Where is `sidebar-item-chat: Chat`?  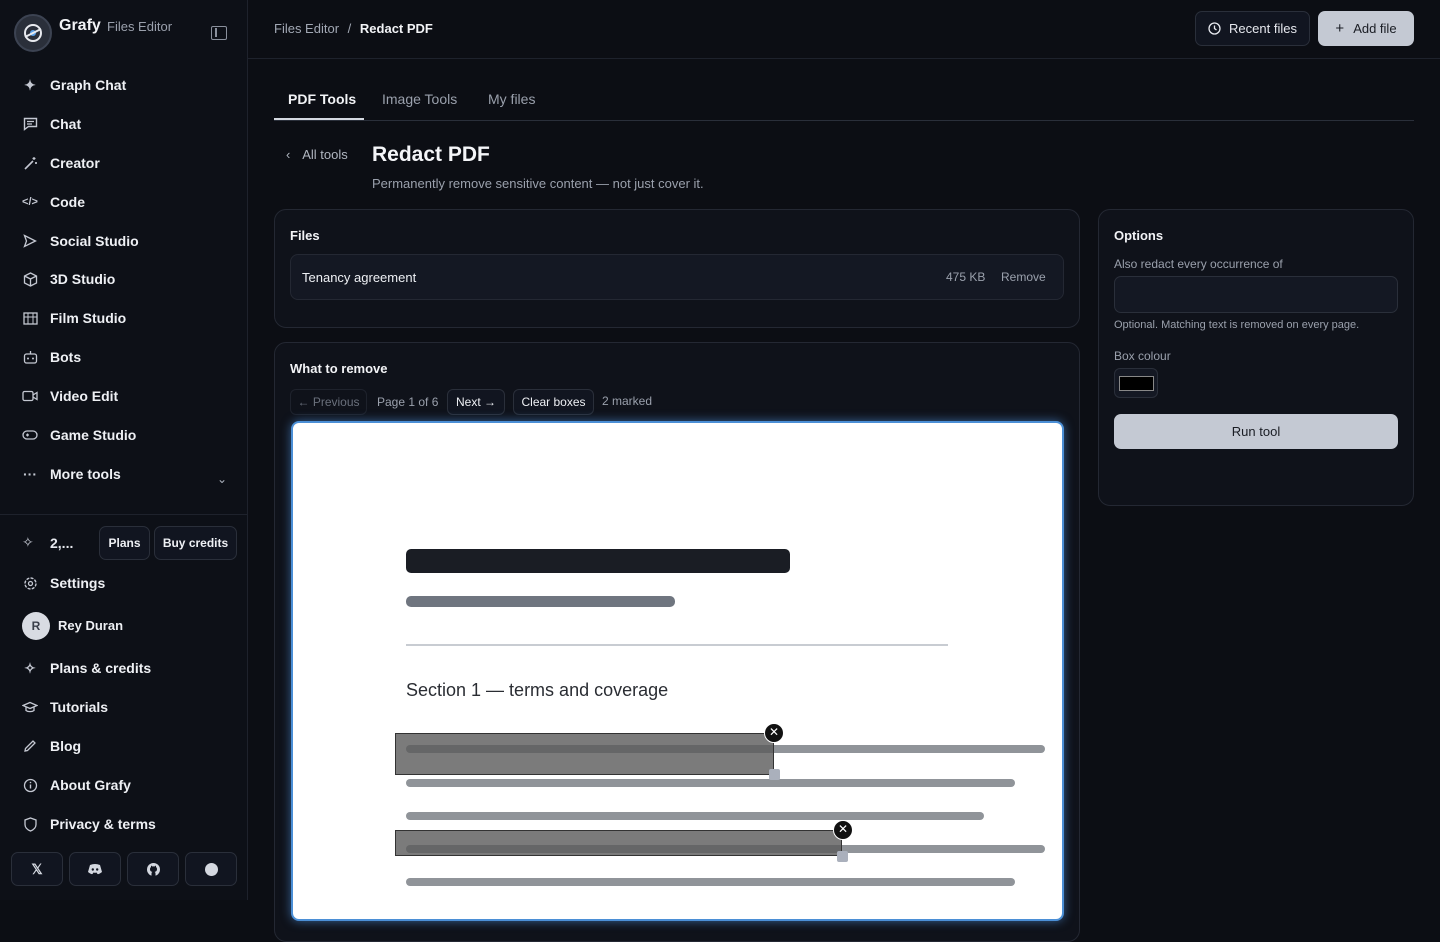
sidebar-item-chat: Chat is located at coordinates (51, 124).